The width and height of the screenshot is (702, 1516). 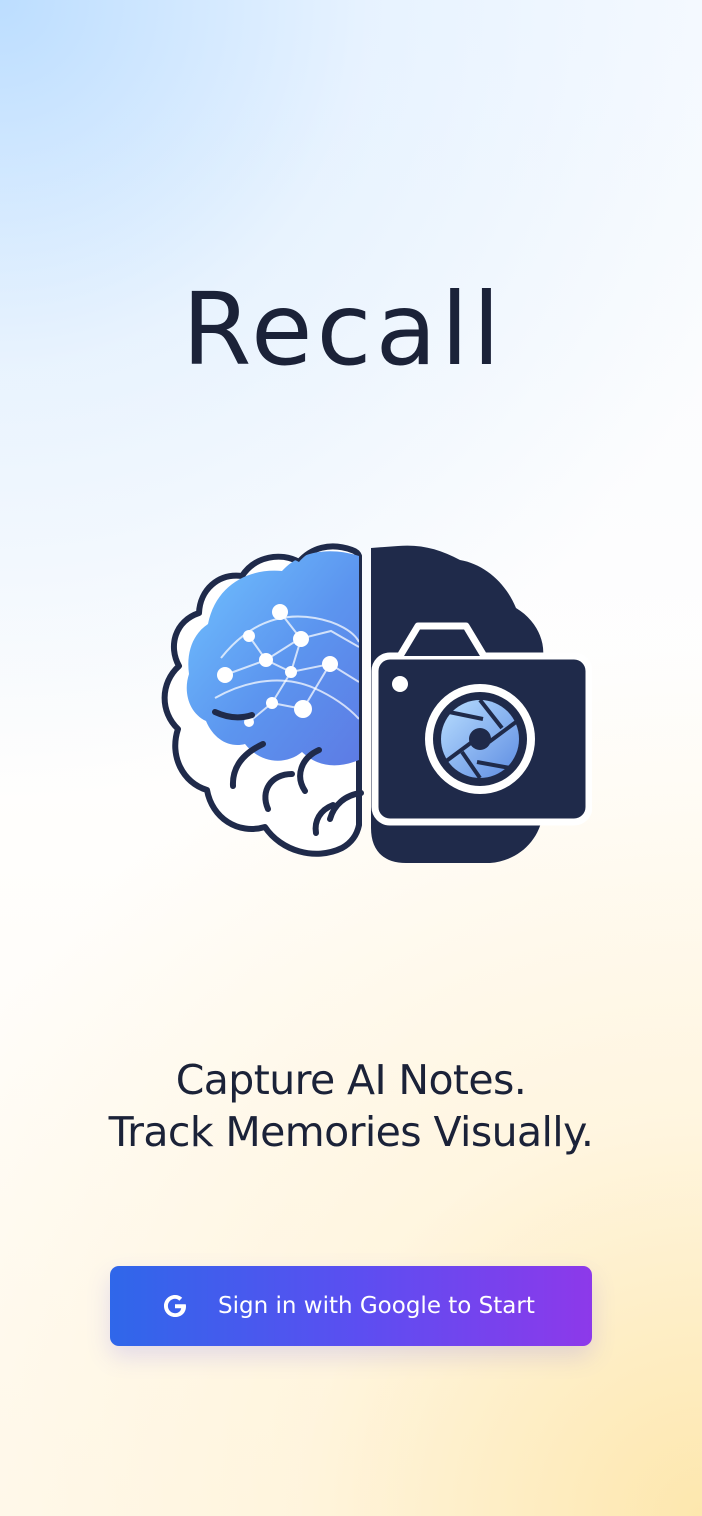 I want to click on tagline-line-2: Track Memories Visually., so click(x=351, y=1132).